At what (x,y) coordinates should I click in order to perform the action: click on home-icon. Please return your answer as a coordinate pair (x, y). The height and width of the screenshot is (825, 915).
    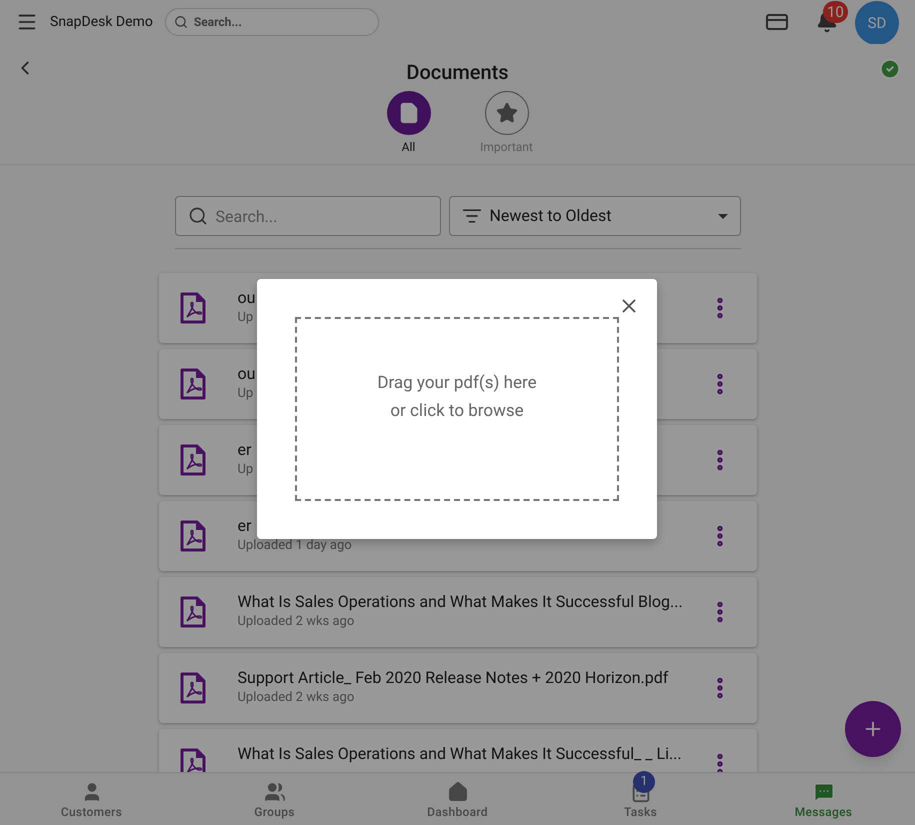
    Looking at the image, I should click on (457, 792).